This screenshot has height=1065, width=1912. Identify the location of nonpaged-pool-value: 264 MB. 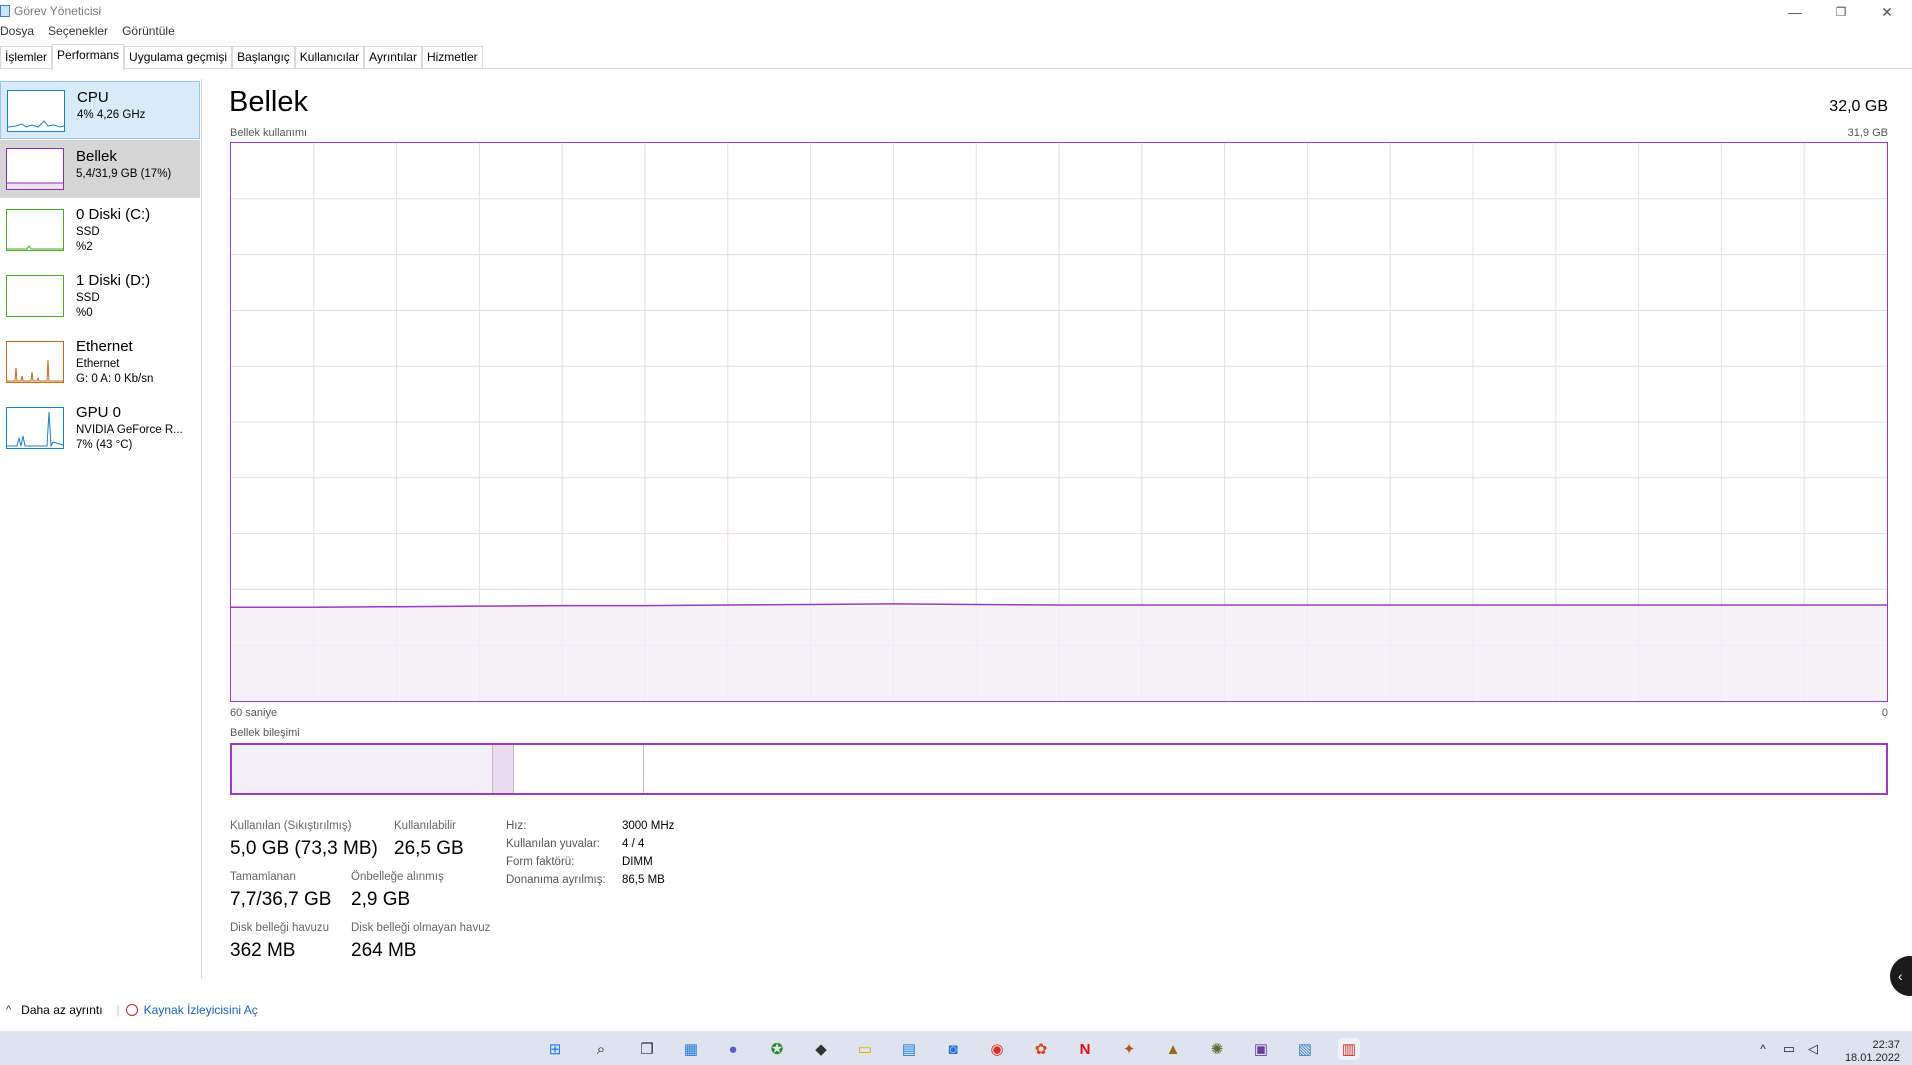
(384, 950).